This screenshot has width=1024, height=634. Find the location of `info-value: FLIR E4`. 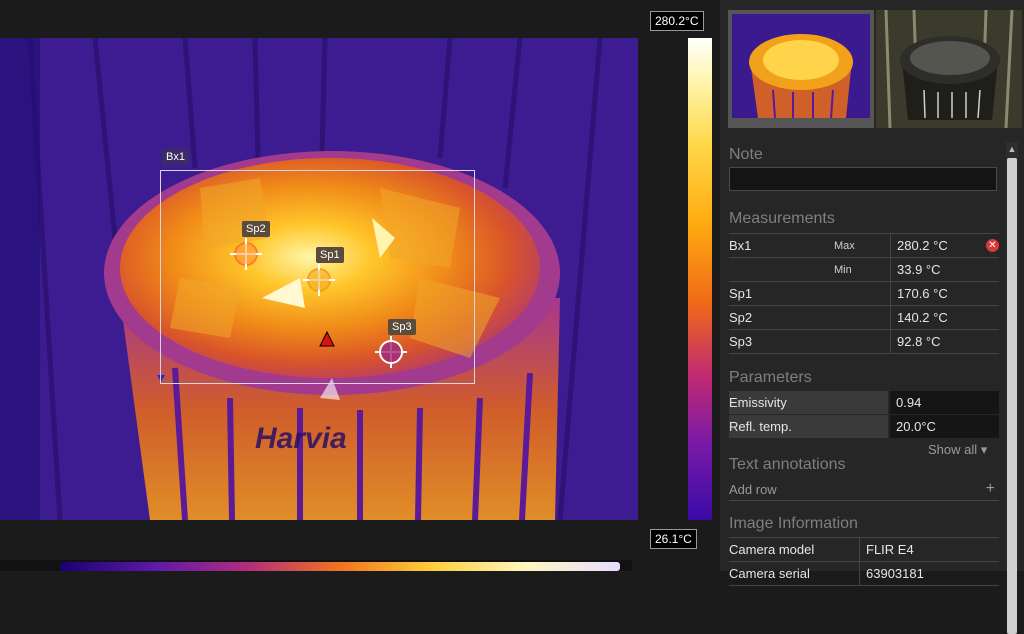

info-value: FLIR E4 is located at coordinates (929, 549).